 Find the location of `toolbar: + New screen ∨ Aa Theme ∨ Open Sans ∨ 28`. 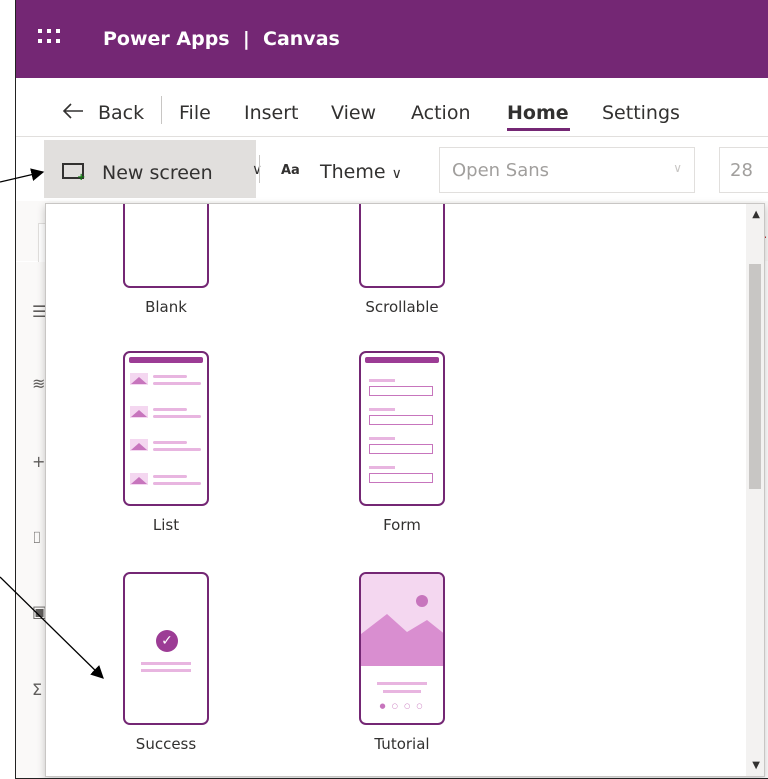

toolbar: + New screen ∨ Aa Theme ∨ Open Sans ∨ 28 is located at coordinates (392, 169).